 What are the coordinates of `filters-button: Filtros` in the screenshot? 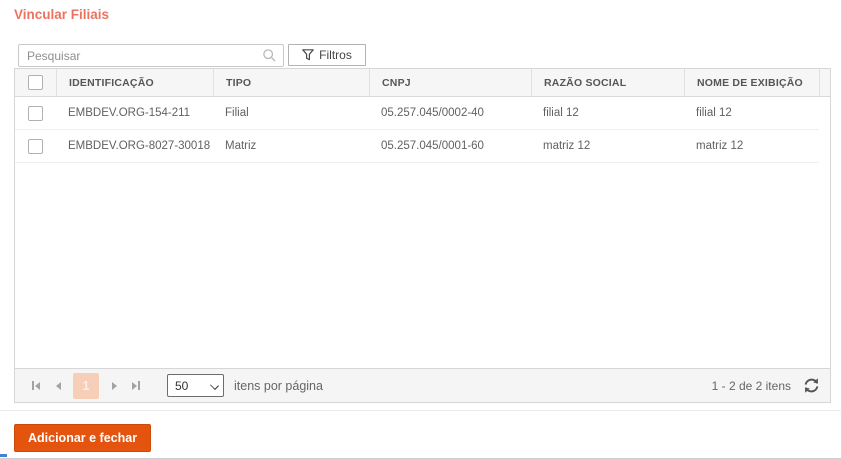 It's located at (327, 55).